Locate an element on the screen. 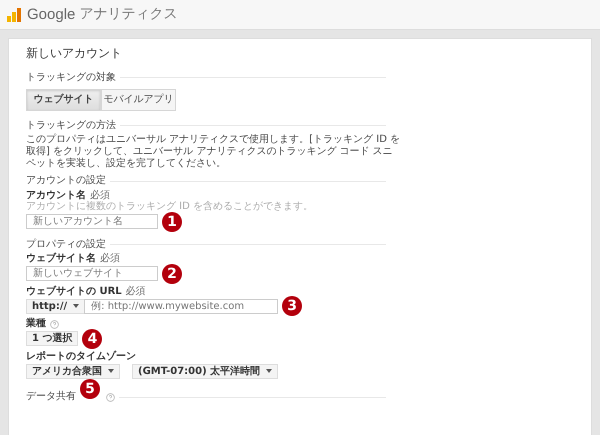 The image size is (600, 435). description-text: このプロパティはユニバーサル アナリティクスで使用します。[トラッキング ID を取得] をクリックして、ユニバーサル アナリティクスのトラッキング コード スニペットを実装し、設定を完了してください。 is located at coordinates (213, 152).